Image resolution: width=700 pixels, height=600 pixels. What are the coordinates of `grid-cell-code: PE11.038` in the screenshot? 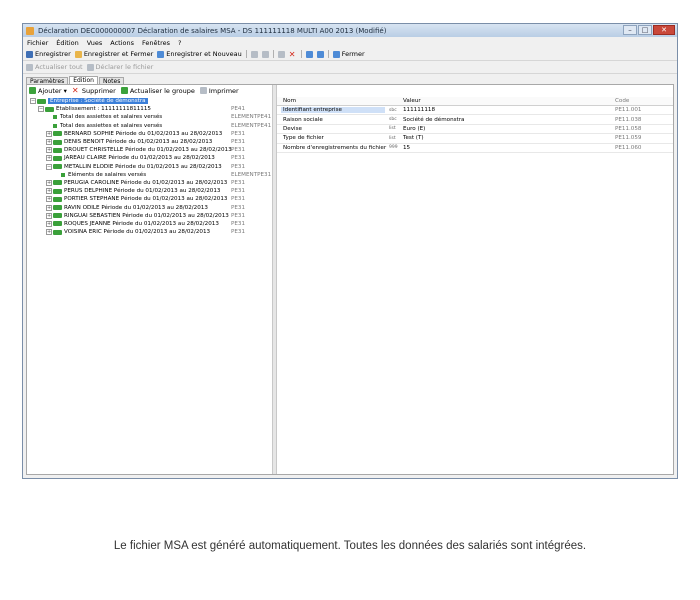 It's located at (628, 119).